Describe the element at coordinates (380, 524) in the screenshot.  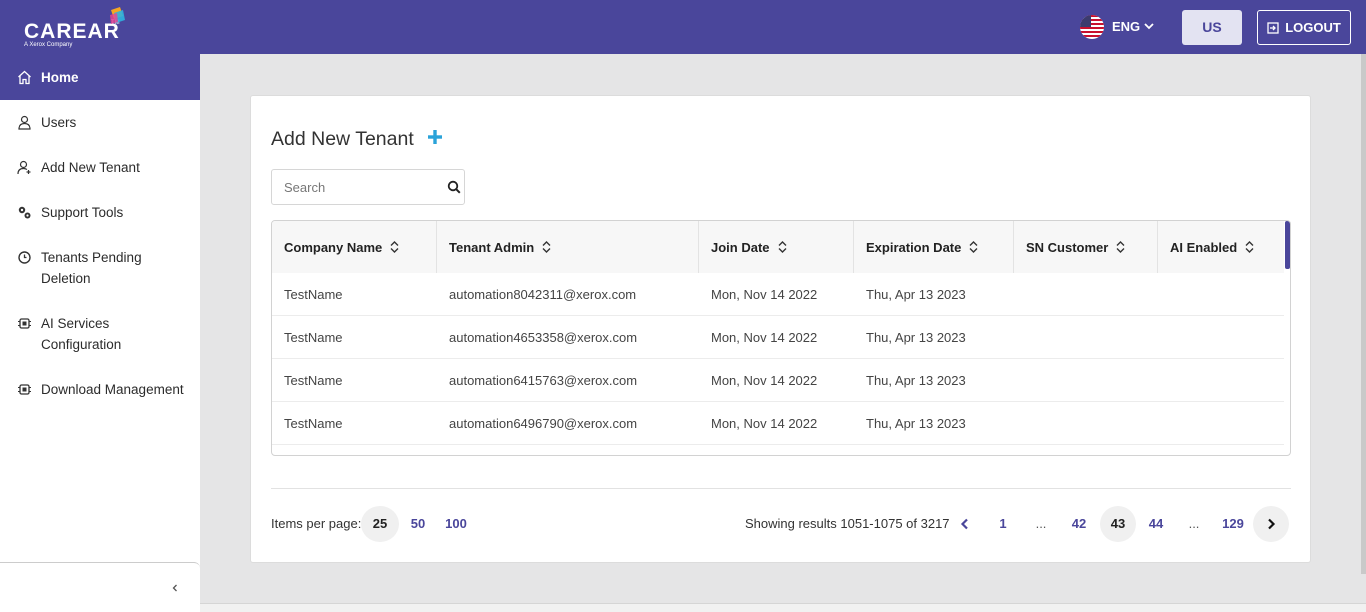
I see `items-per-page-25: 25` at that location.